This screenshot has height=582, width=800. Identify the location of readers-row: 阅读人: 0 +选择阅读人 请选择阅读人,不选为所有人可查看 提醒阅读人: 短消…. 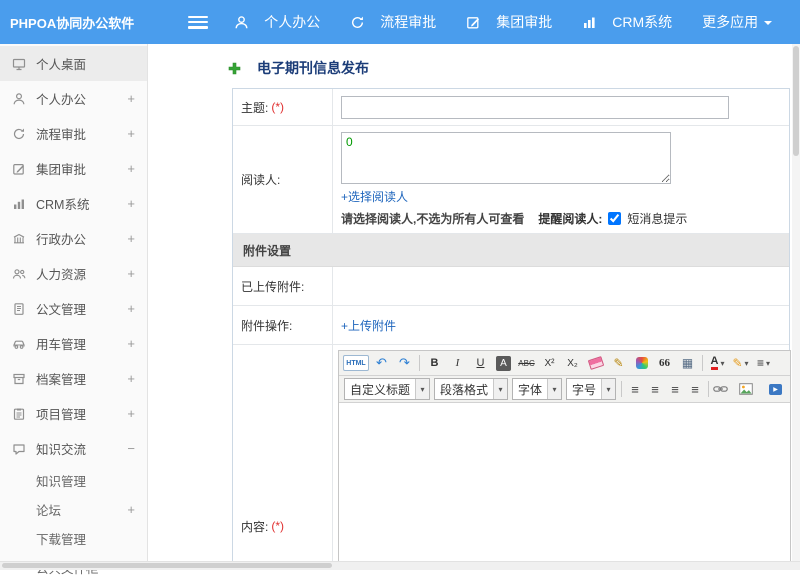
(511, 180).